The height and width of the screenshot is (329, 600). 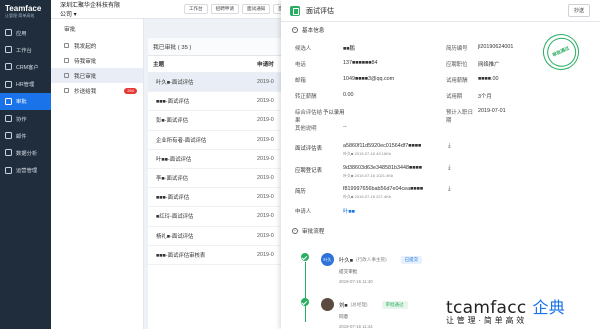 What do you see at coordinates (172, 179) in the screenshot?
I see `row-subject: 李■-面试评估` at bounding box center [172, 179].